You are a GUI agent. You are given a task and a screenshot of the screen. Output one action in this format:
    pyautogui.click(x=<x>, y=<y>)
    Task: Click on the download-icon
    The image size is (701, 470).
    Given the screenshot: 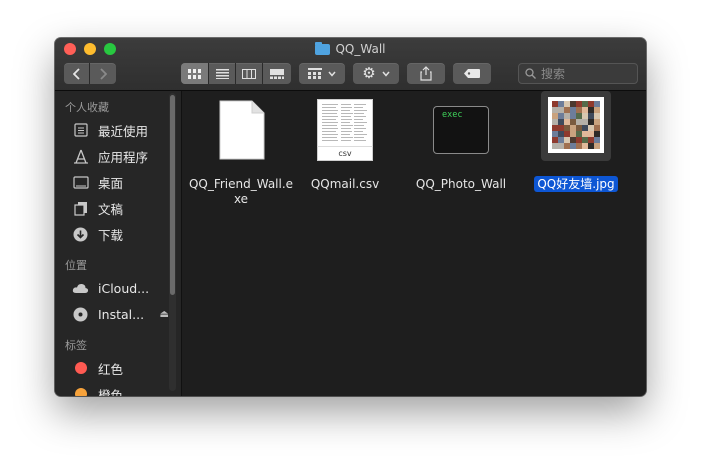 What is the action you would take?
    pyautogui.click(x=80, y=234)
    